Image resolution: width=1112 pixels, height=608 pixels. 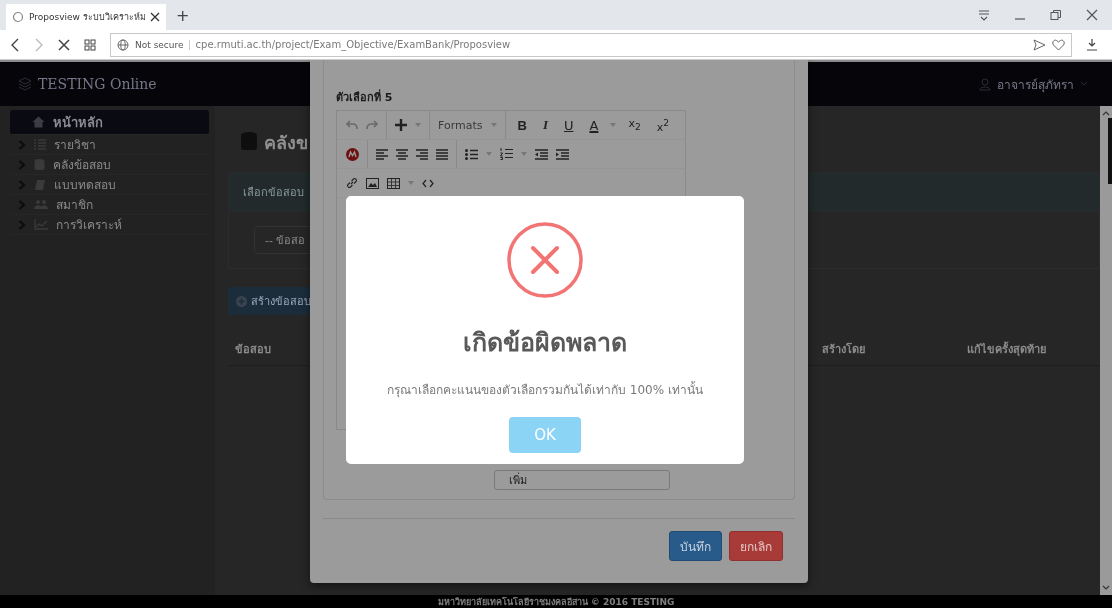 I want to click on subscript-button: x$_{2}$, so click(x=634, y=125).